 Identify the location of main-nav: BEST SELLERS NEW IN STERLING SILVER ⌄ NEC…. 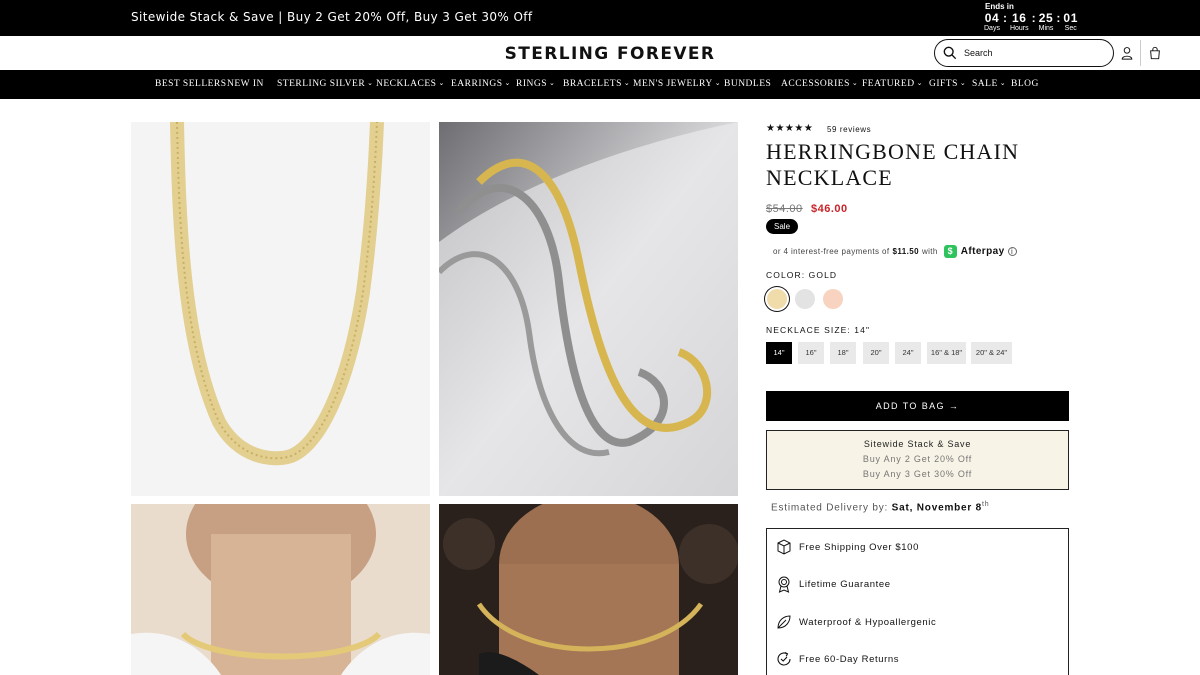
(600, 84).